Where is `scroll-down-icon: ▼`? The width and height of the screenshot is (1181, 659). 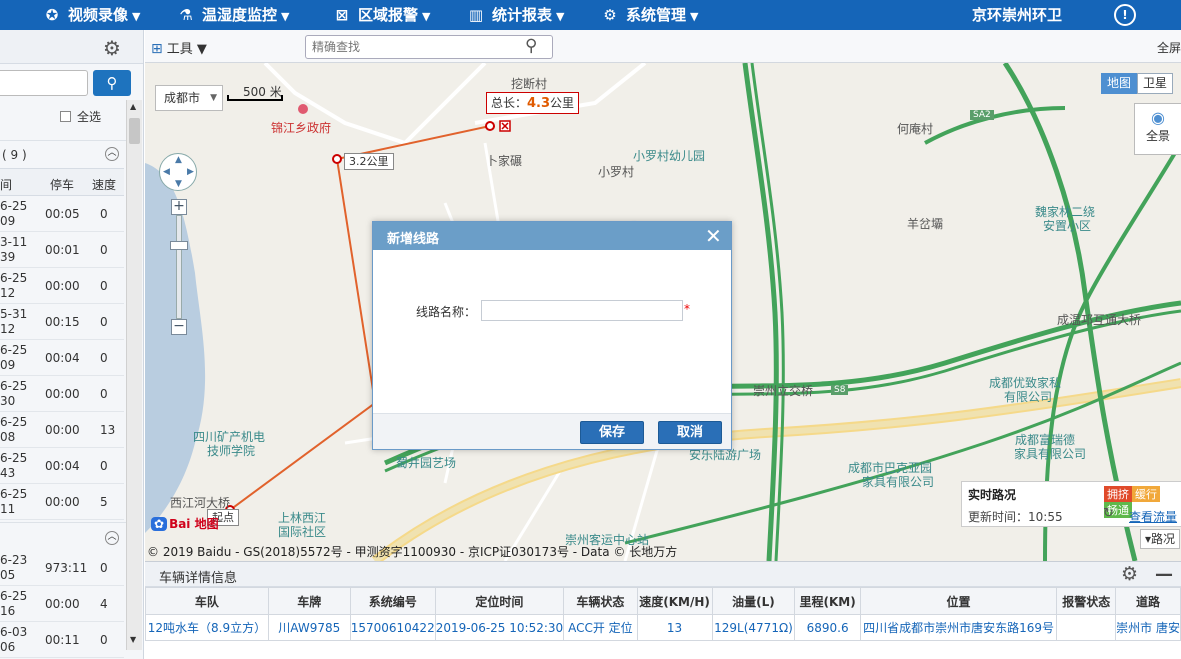 scroll-down-icon: ▼ is located at coordinates (133, 639).